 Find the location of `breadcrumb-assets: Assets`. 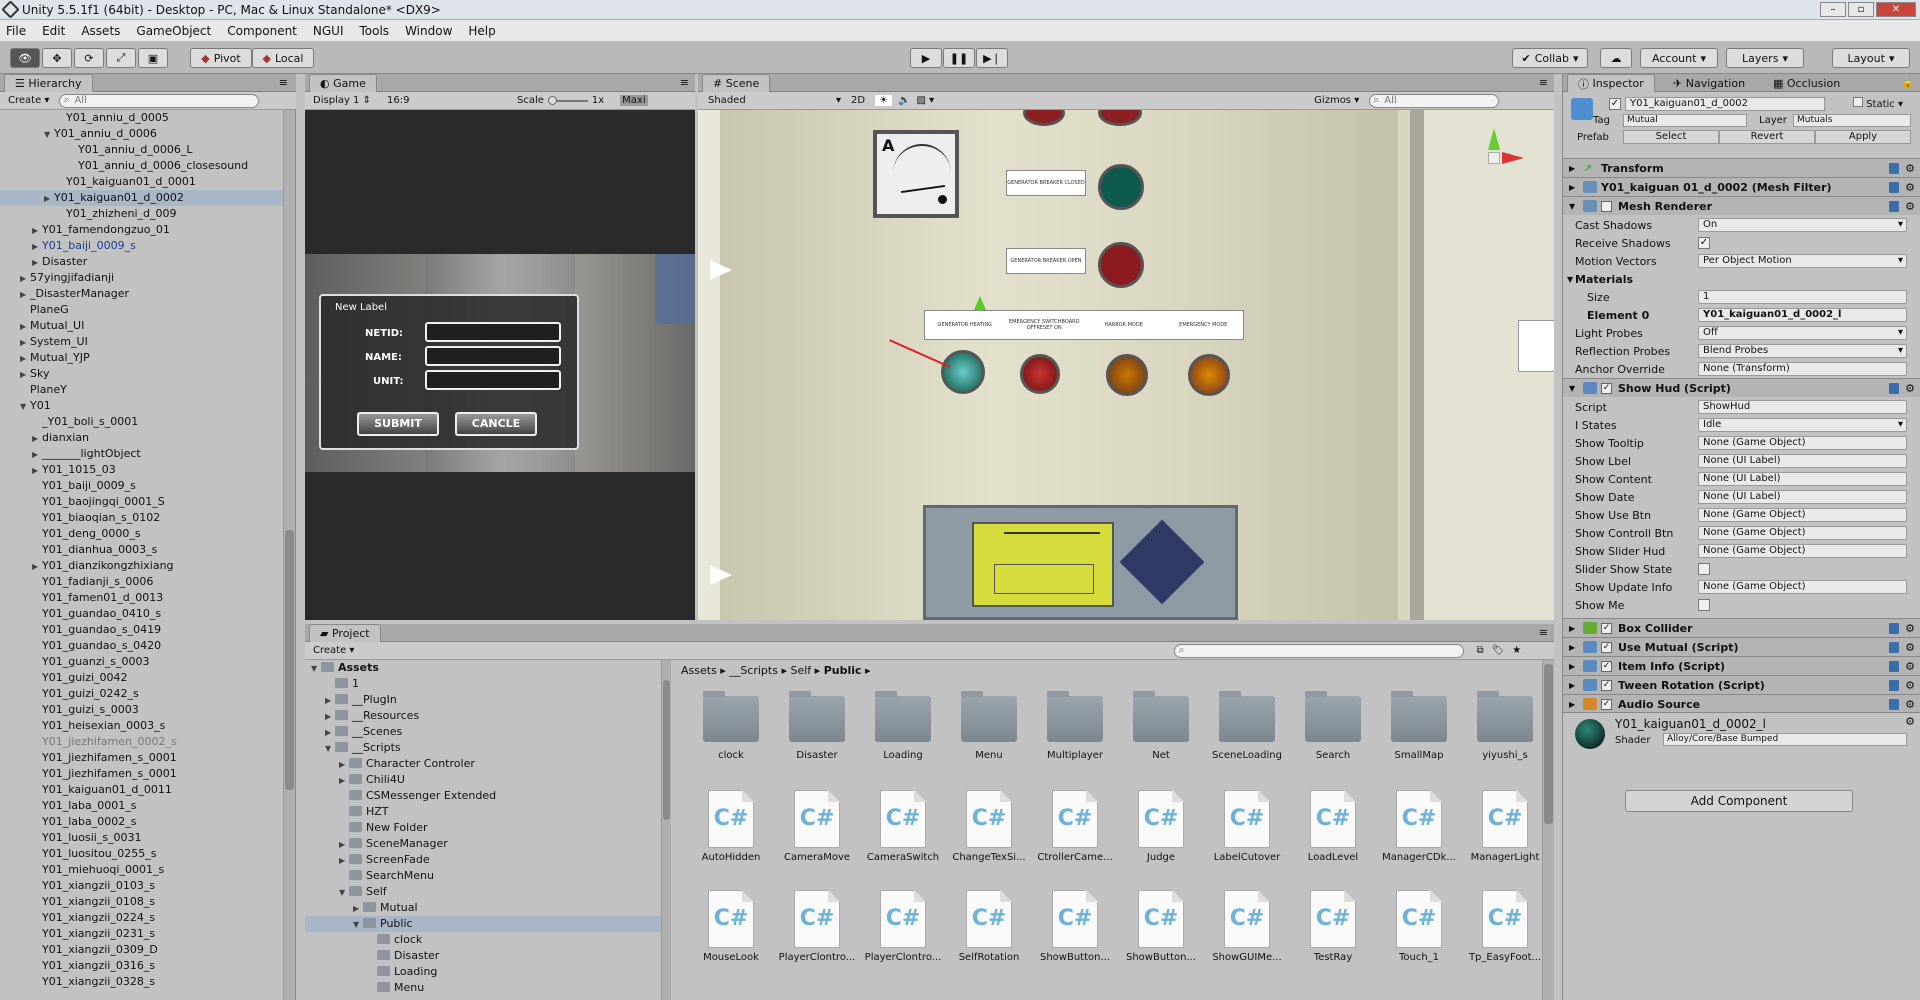

breadcrumb-assets: Assets is located at coordinates (699, 670).